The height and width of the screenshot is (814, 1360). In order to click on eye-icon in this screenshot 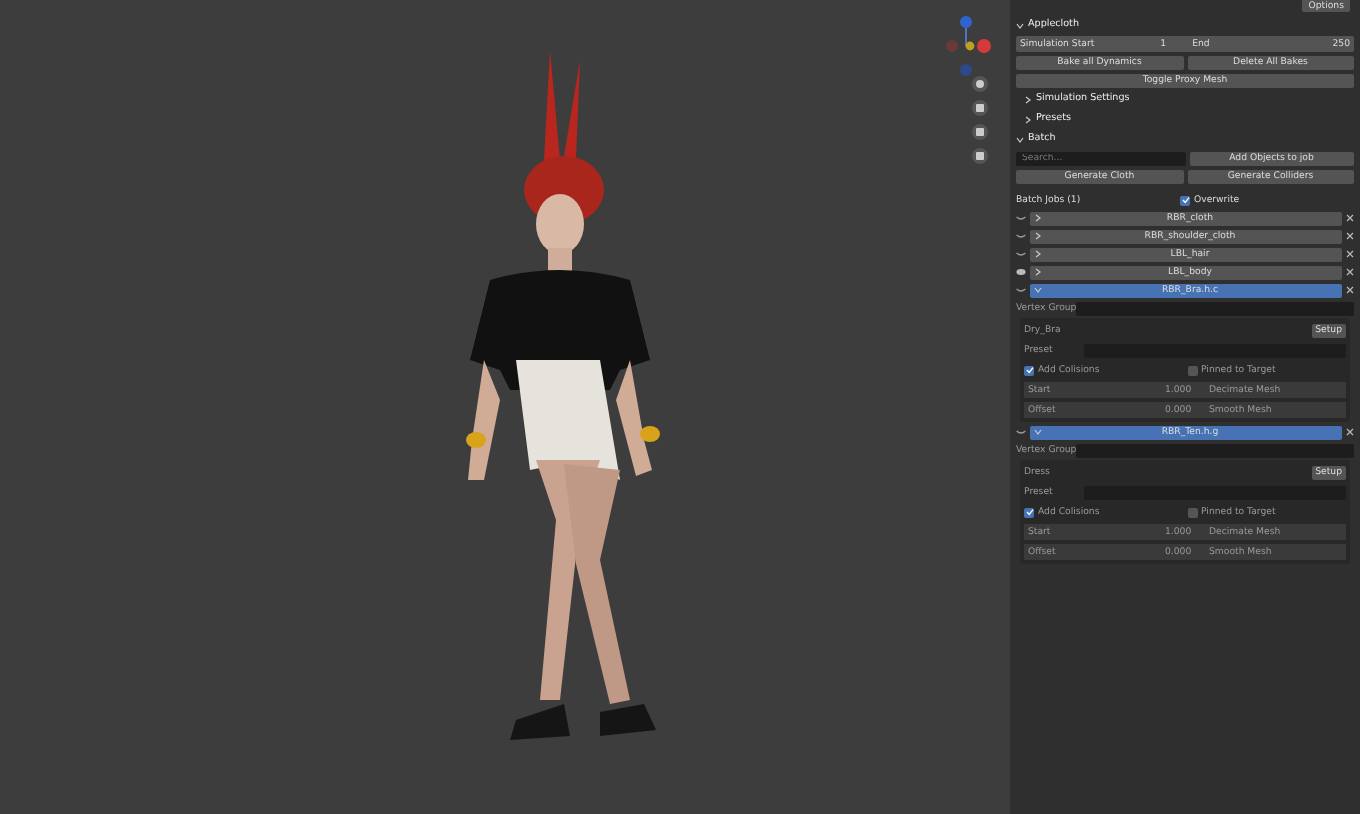, I will do `click(1021, 272)`.